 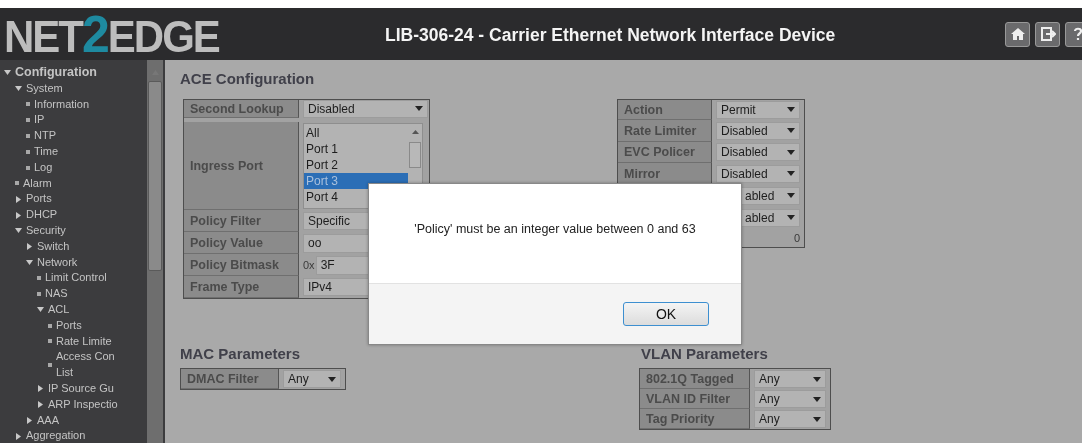 What do you see at coordinates (665, 131) in the screenshot?
I see `field-label: Rate Limiter` at bounding box center [665, 131].